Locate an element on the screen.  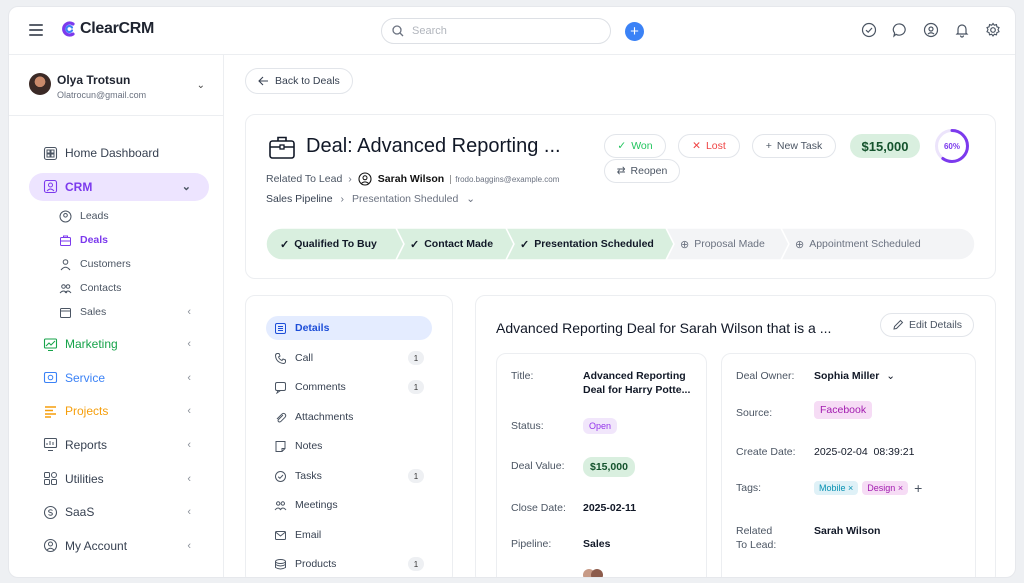
stage-item: ✓ Contact Made is located at coordinates (451, 244).